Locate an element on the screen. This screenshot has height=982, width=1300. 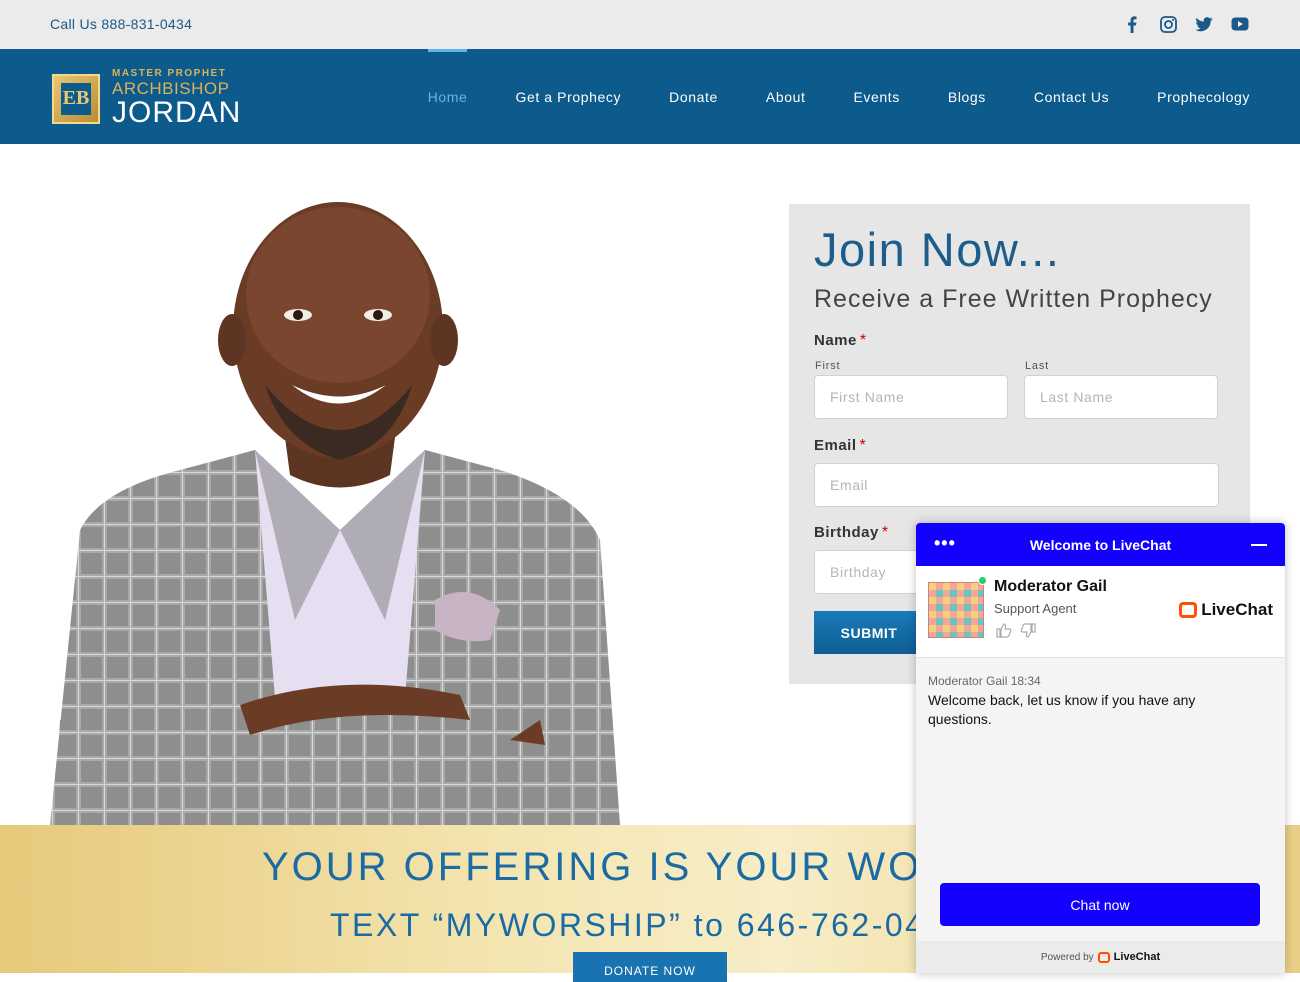
form-subtitle: Receive a Free Written Prophecy is located at coordinates (1013, 299).